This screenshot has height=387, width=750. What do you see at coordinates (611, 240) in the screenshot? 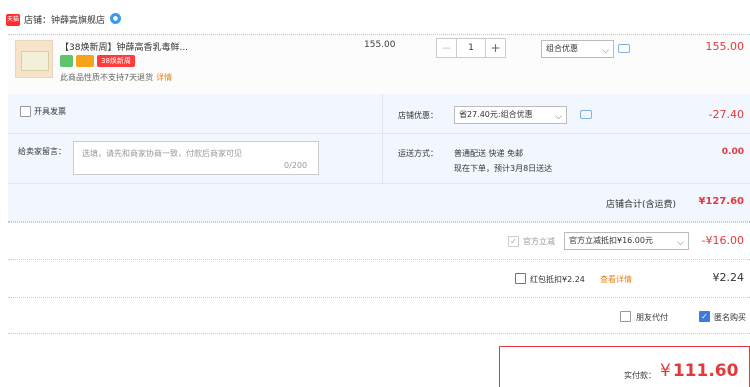
I see `official-discount-value: 官方立减抵扣¥16.00元` at bounding box center [611, 240].